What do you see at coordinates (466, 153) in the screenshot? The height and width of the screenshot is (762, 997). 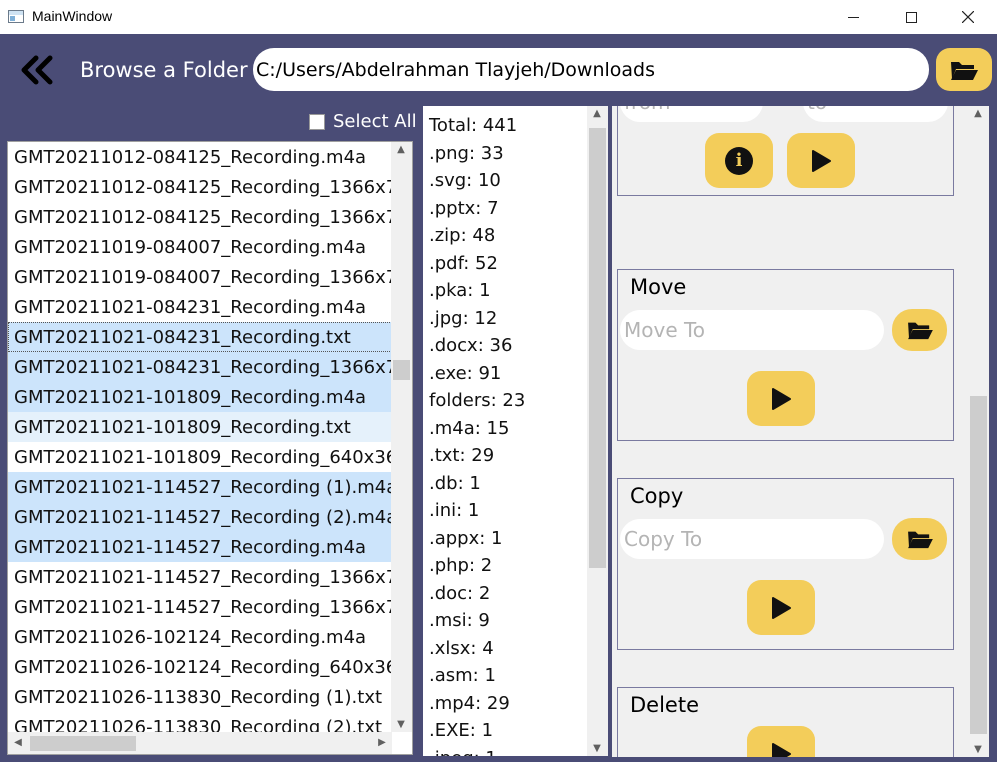 I see `stat-item: .png: 33` at bounding box center [466, 153].